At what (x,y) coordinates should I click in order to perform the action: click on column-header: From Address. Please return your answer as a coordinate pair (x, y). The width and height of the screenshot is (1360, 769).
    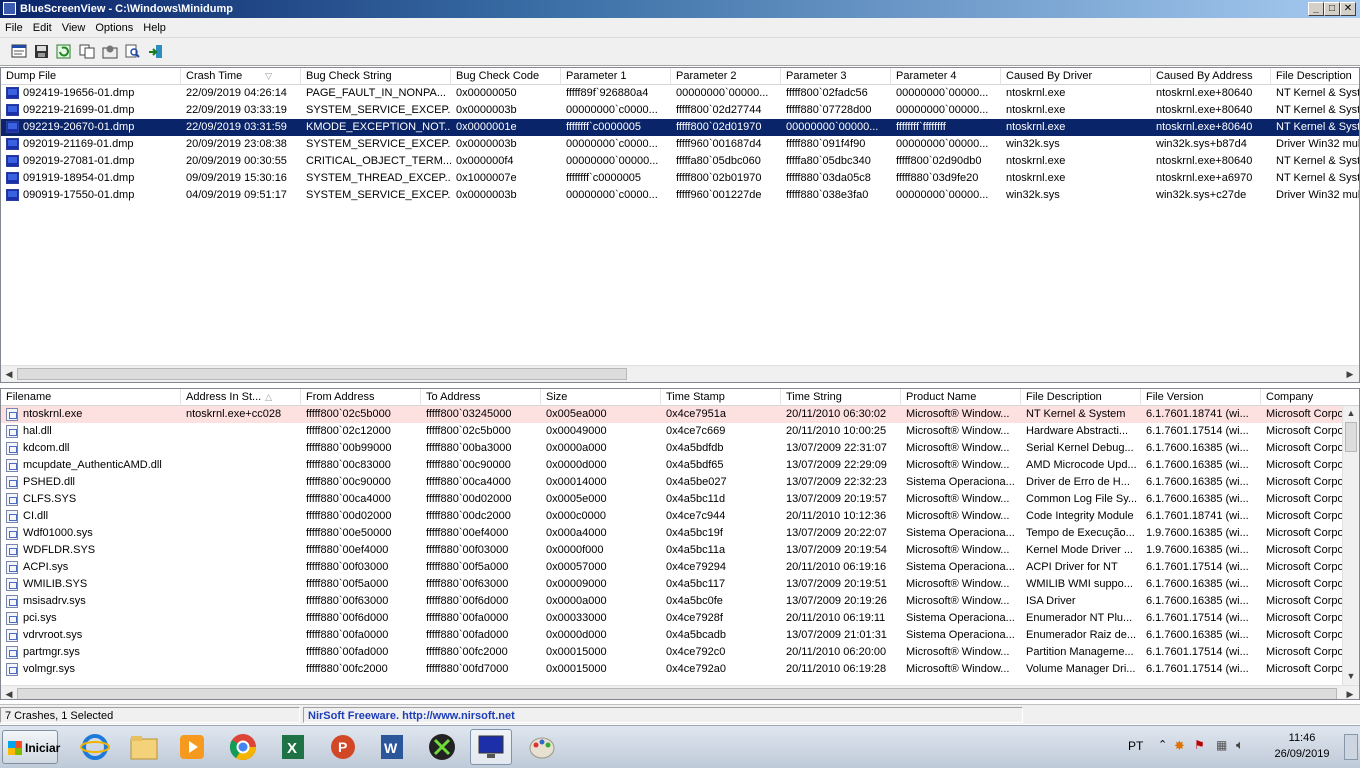
    Looking at the image, I should click on (361, 397).